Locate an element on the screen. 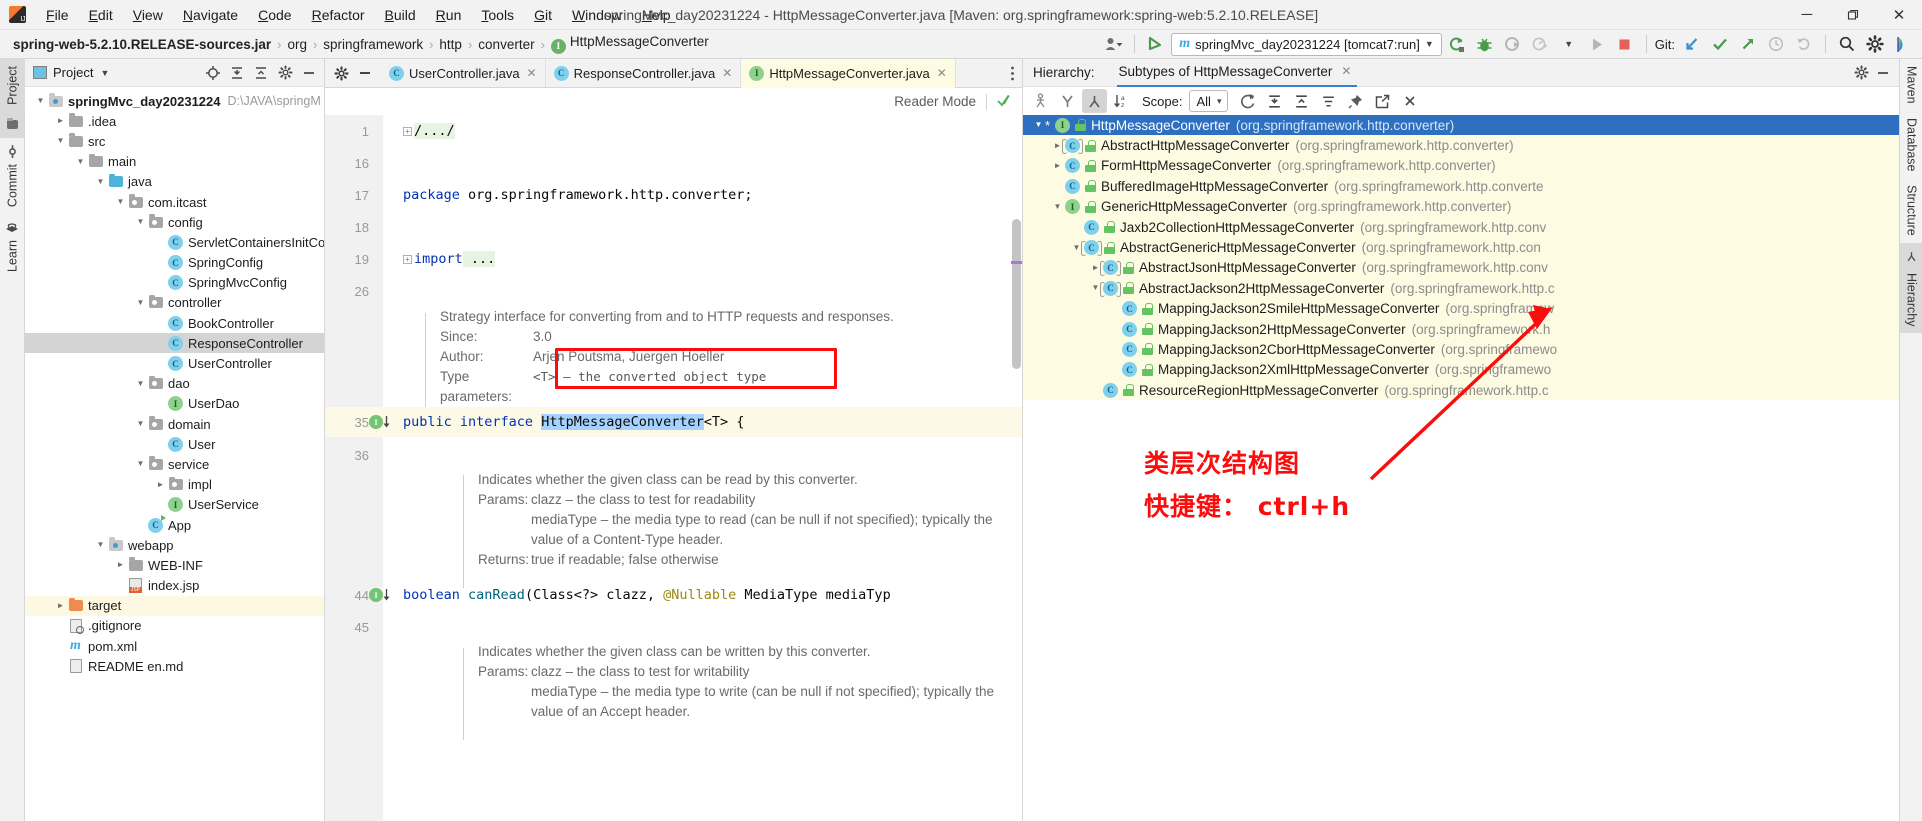 The height and width of the screenshot is (821, 1922). expand-all-button is located at coordinates (1274, 101).